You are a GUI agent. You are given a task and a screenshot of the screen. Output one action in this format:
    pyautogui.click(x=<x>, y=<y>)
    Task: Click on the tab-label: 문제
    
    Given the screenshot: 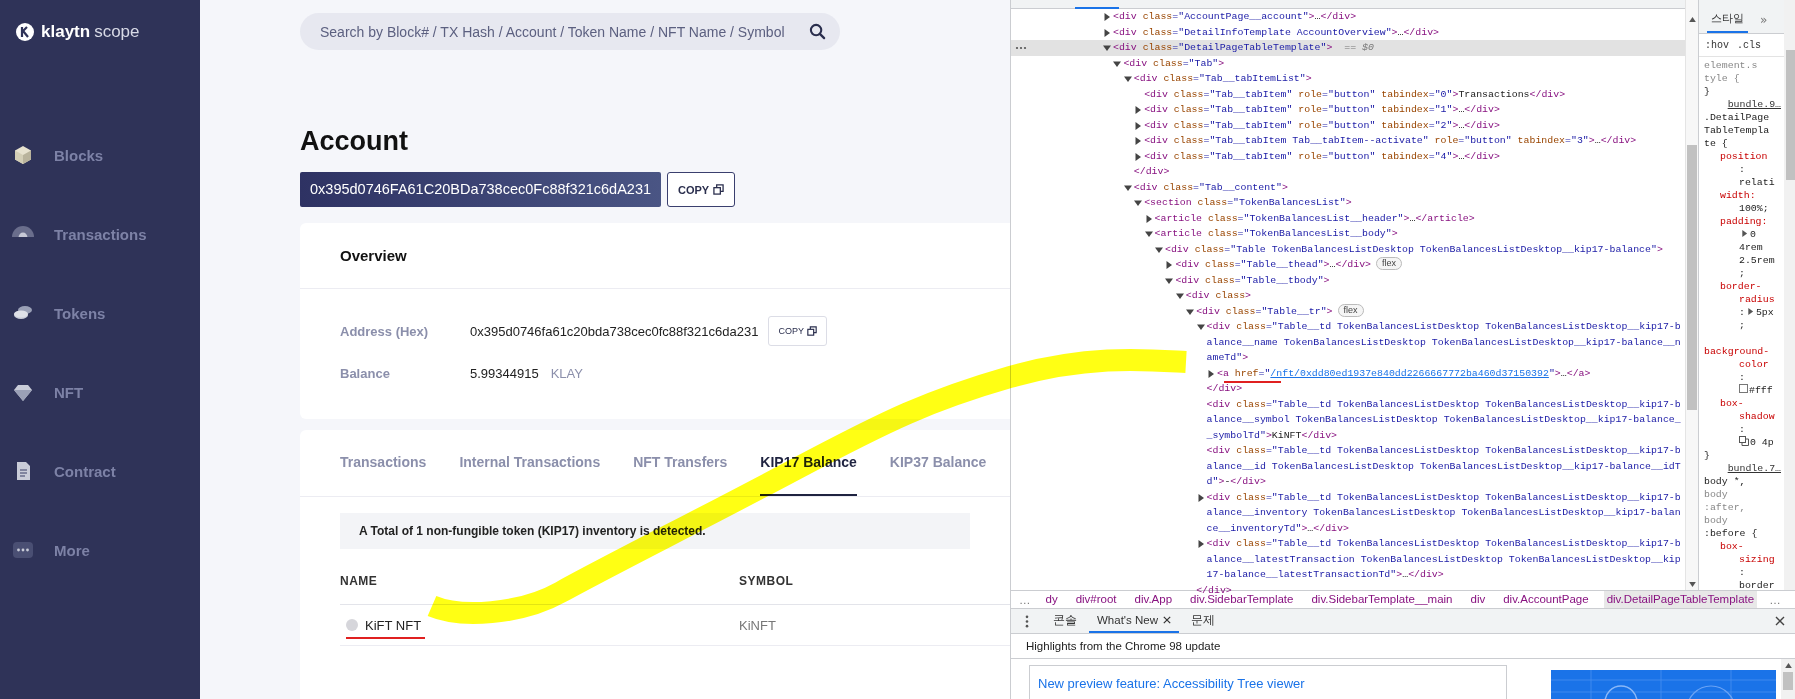 What is the action you would take?
    pyautogui.click(x=1203, y=620)
    